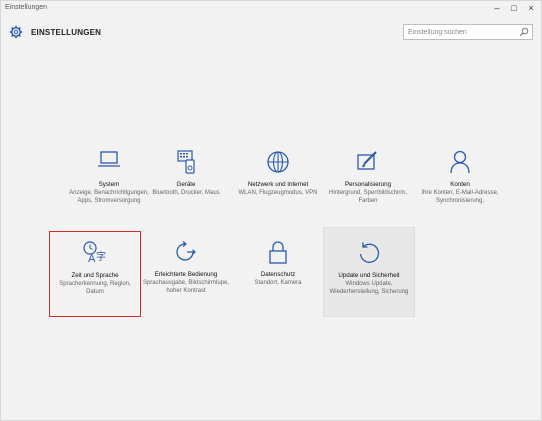  I want to click on ease-of-access-icon, so click(186, 252).